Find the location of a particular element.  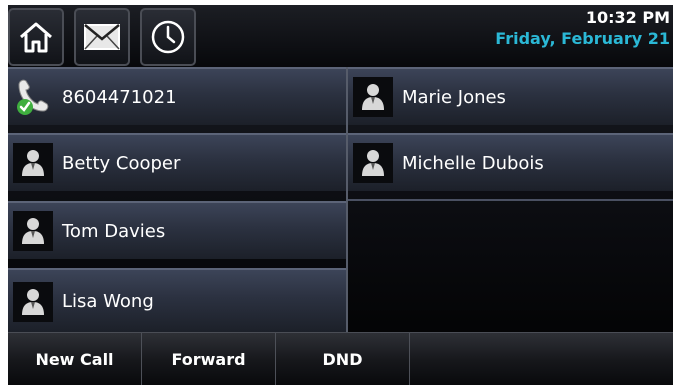

line-key-label: Tom Davies is located at coordinates (114, 231).